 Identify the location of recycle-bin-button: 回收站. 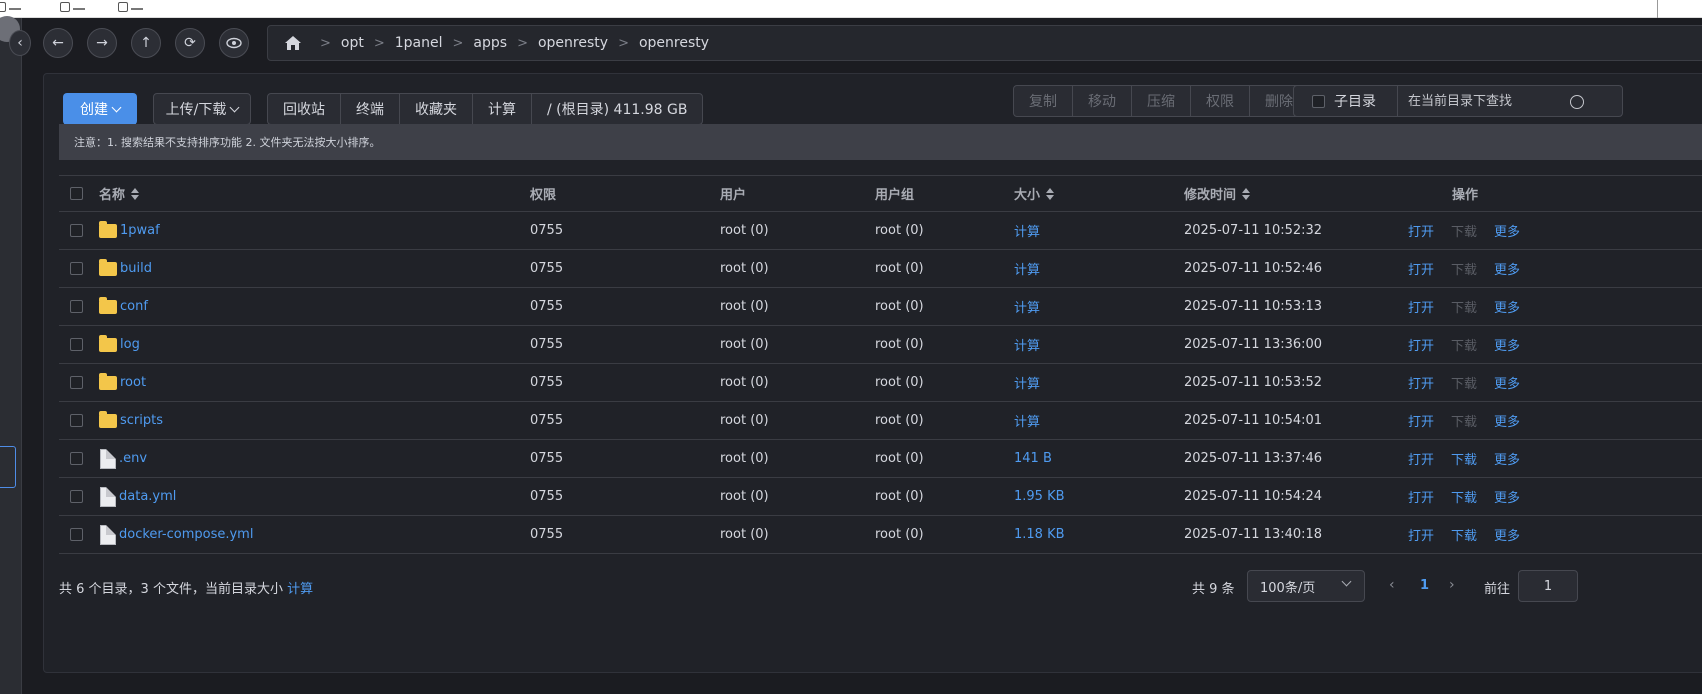
(304, 109).